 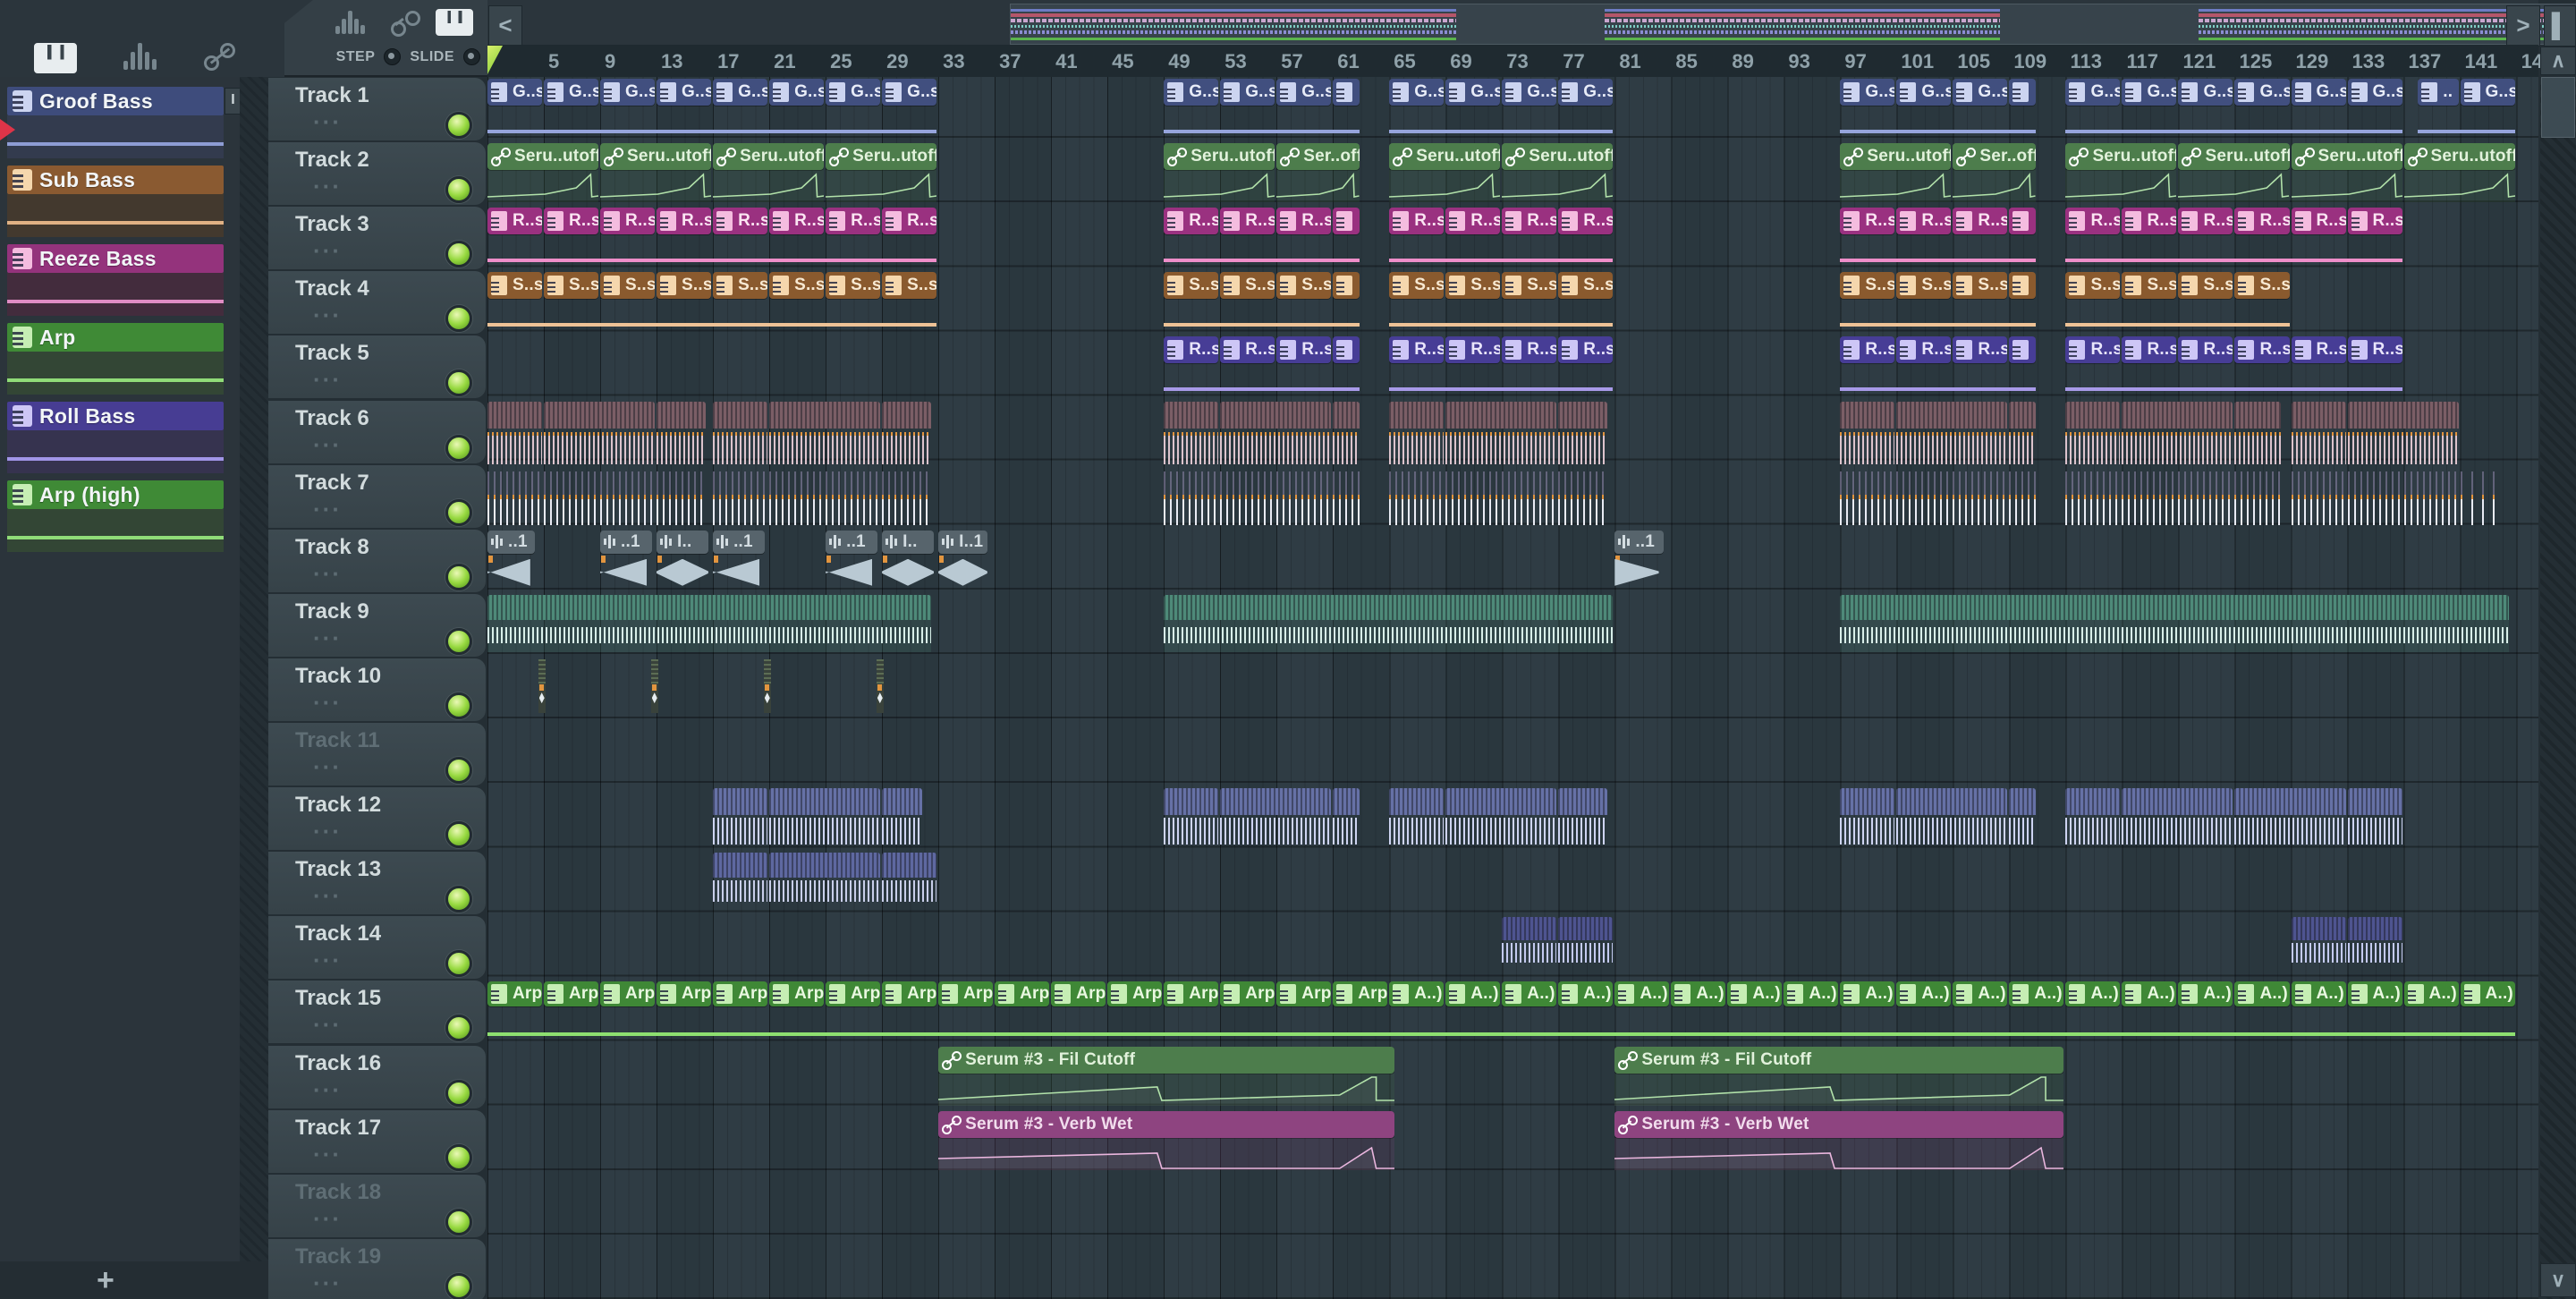 I want to click on track-header: Track 15 ···, so click(x=377, y=1012).